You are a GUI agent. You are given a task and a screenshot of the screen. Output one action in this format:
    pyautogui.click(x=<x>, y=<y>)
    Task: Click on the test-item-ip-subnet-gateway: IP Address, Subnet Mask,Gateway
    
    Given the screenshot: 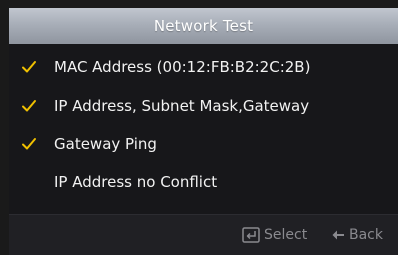 What is the action you would take?
    pyautogui.click(x=203, y=106)
    